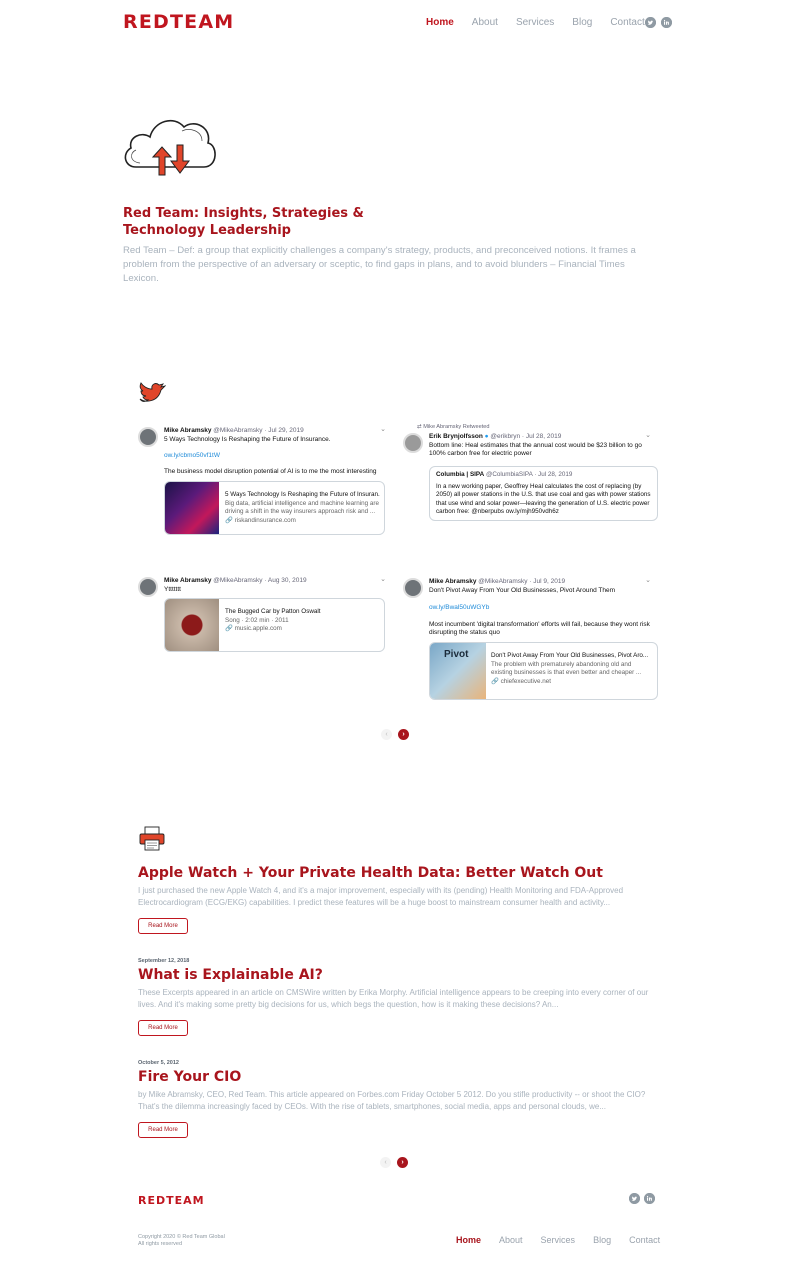 The image size is (789, 1280). What do you see at coordinates (398, 975) in the screenshot?
I see `post-title: What is Explainable AI?` at bounding box center [398, 975].